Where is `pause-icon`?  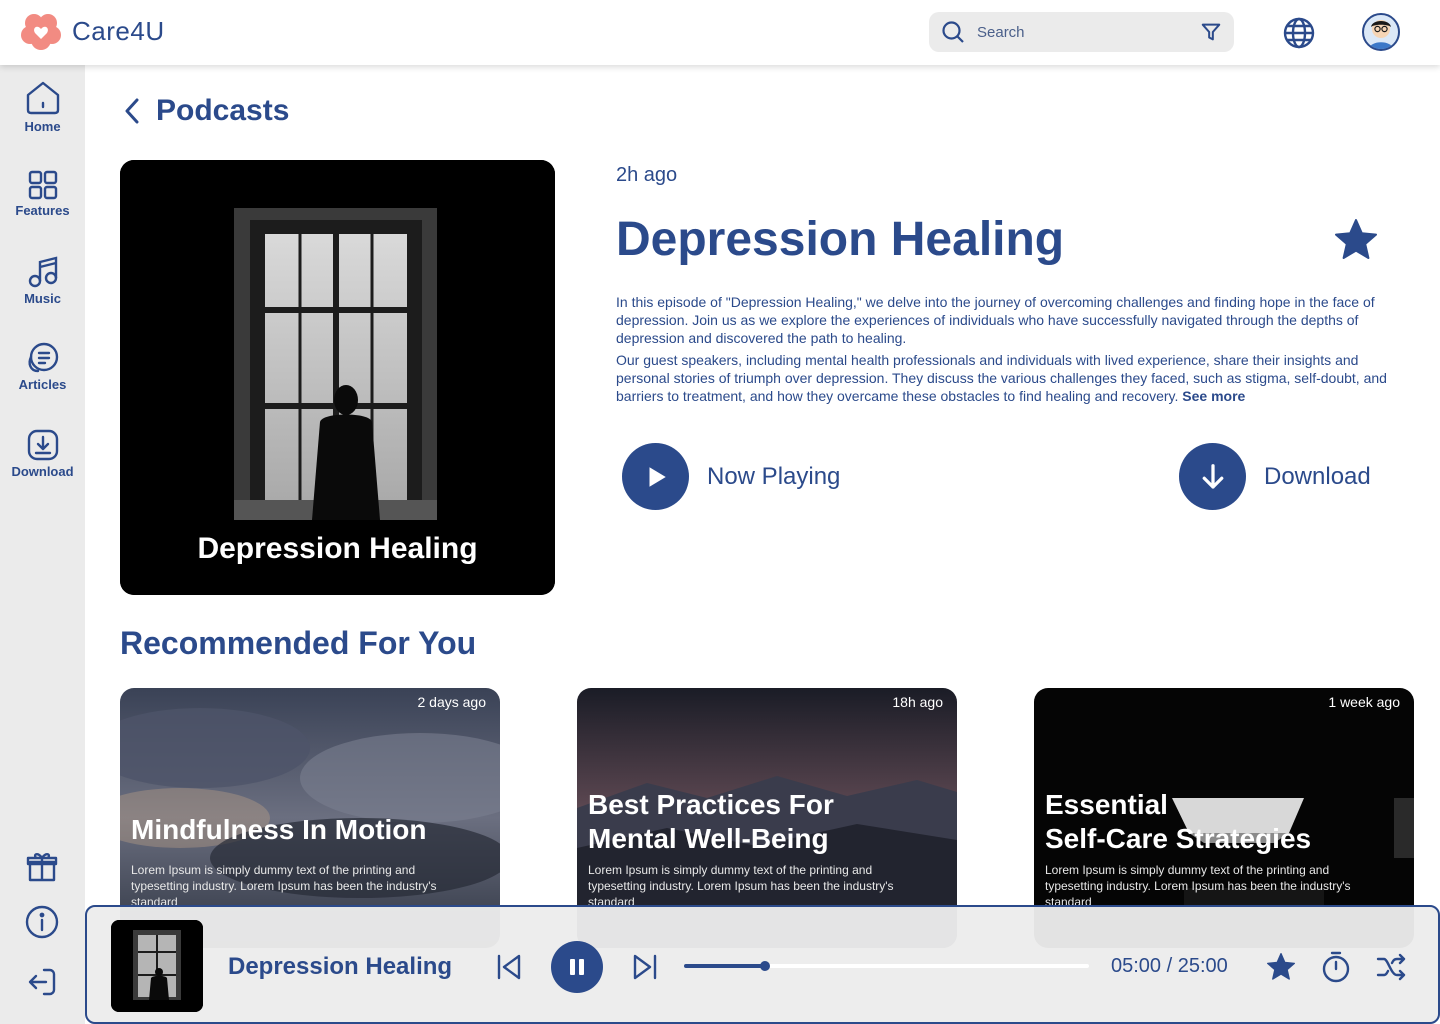 pause-icon is located at coordinates (577, 967).